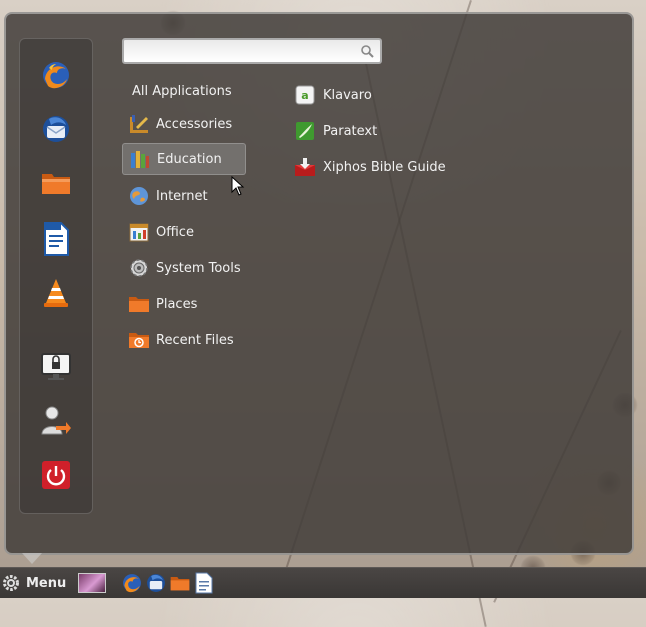 This screenshot has height=627, width=646. What do you see at coordinates (347, 95) in the screenshot?
I see `app-label: Klavaro` at bounding box center [347, 95].